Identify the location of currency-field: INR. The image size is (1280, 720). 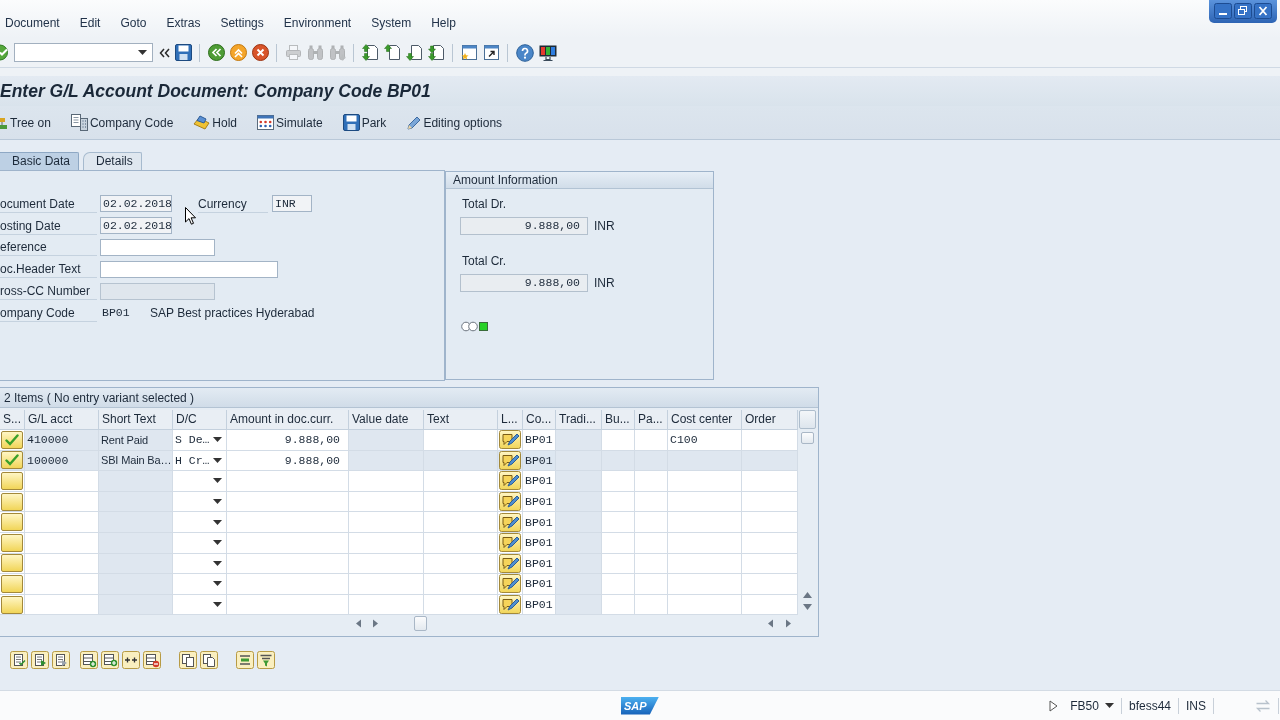
(292, 204).